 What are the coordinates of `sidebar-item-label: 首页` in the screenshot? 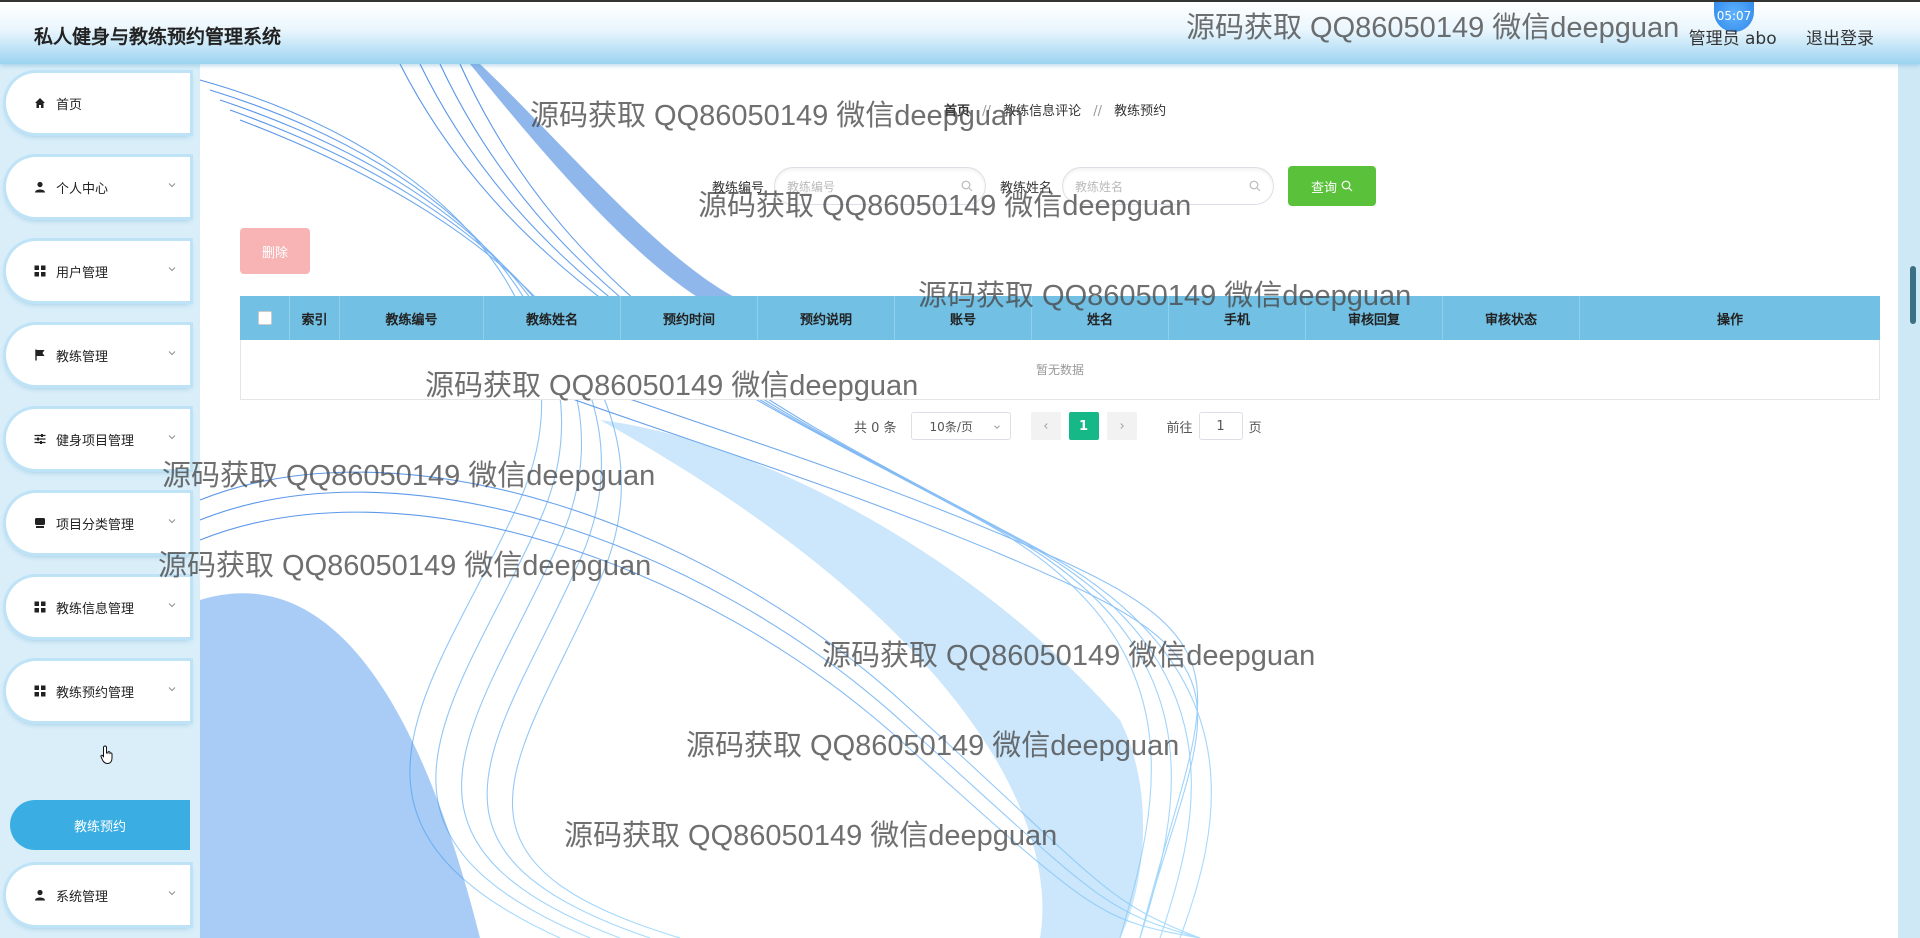 It's located at (69, 105).